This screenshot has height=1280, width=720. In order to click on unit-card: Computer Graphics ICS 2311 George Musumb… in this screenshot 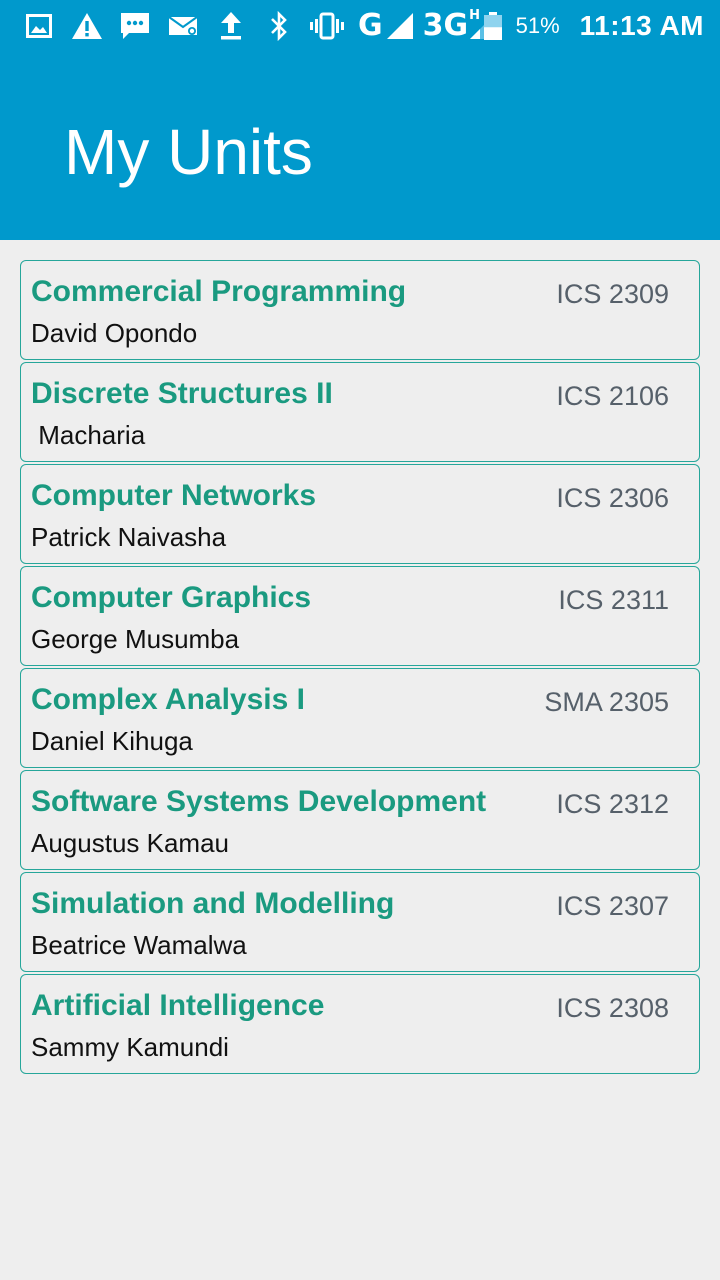, I will do `click(360, 616)`.